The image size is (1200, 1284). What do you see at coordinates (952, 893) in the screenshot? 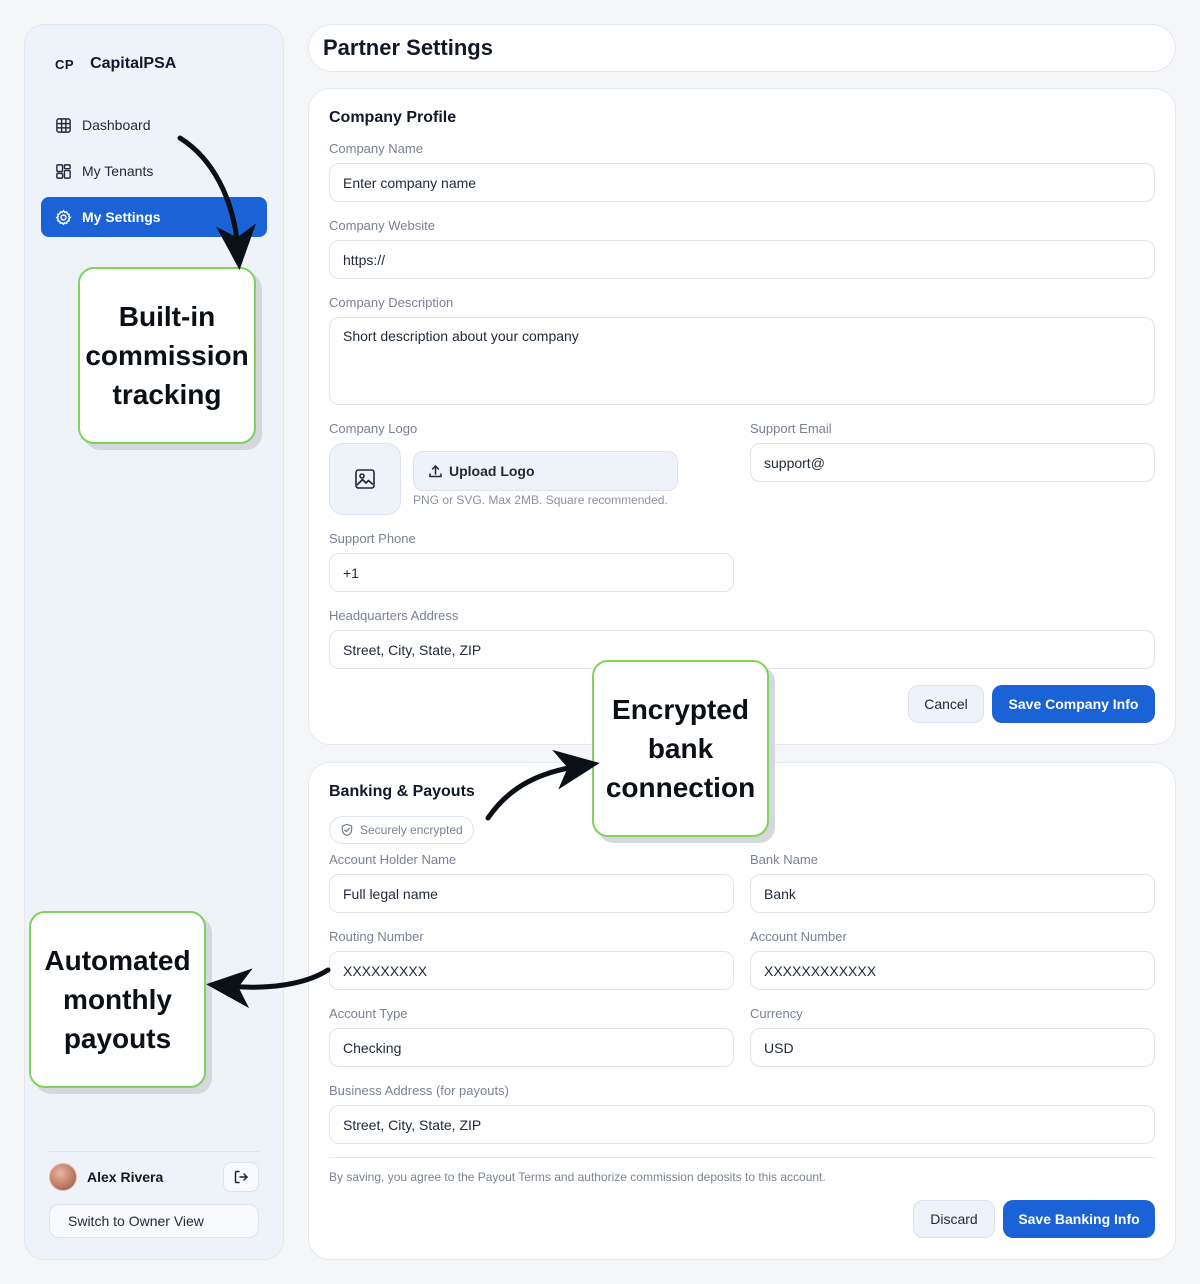
I see `bank-name-input: Bank` at bounding box center [952, 893].